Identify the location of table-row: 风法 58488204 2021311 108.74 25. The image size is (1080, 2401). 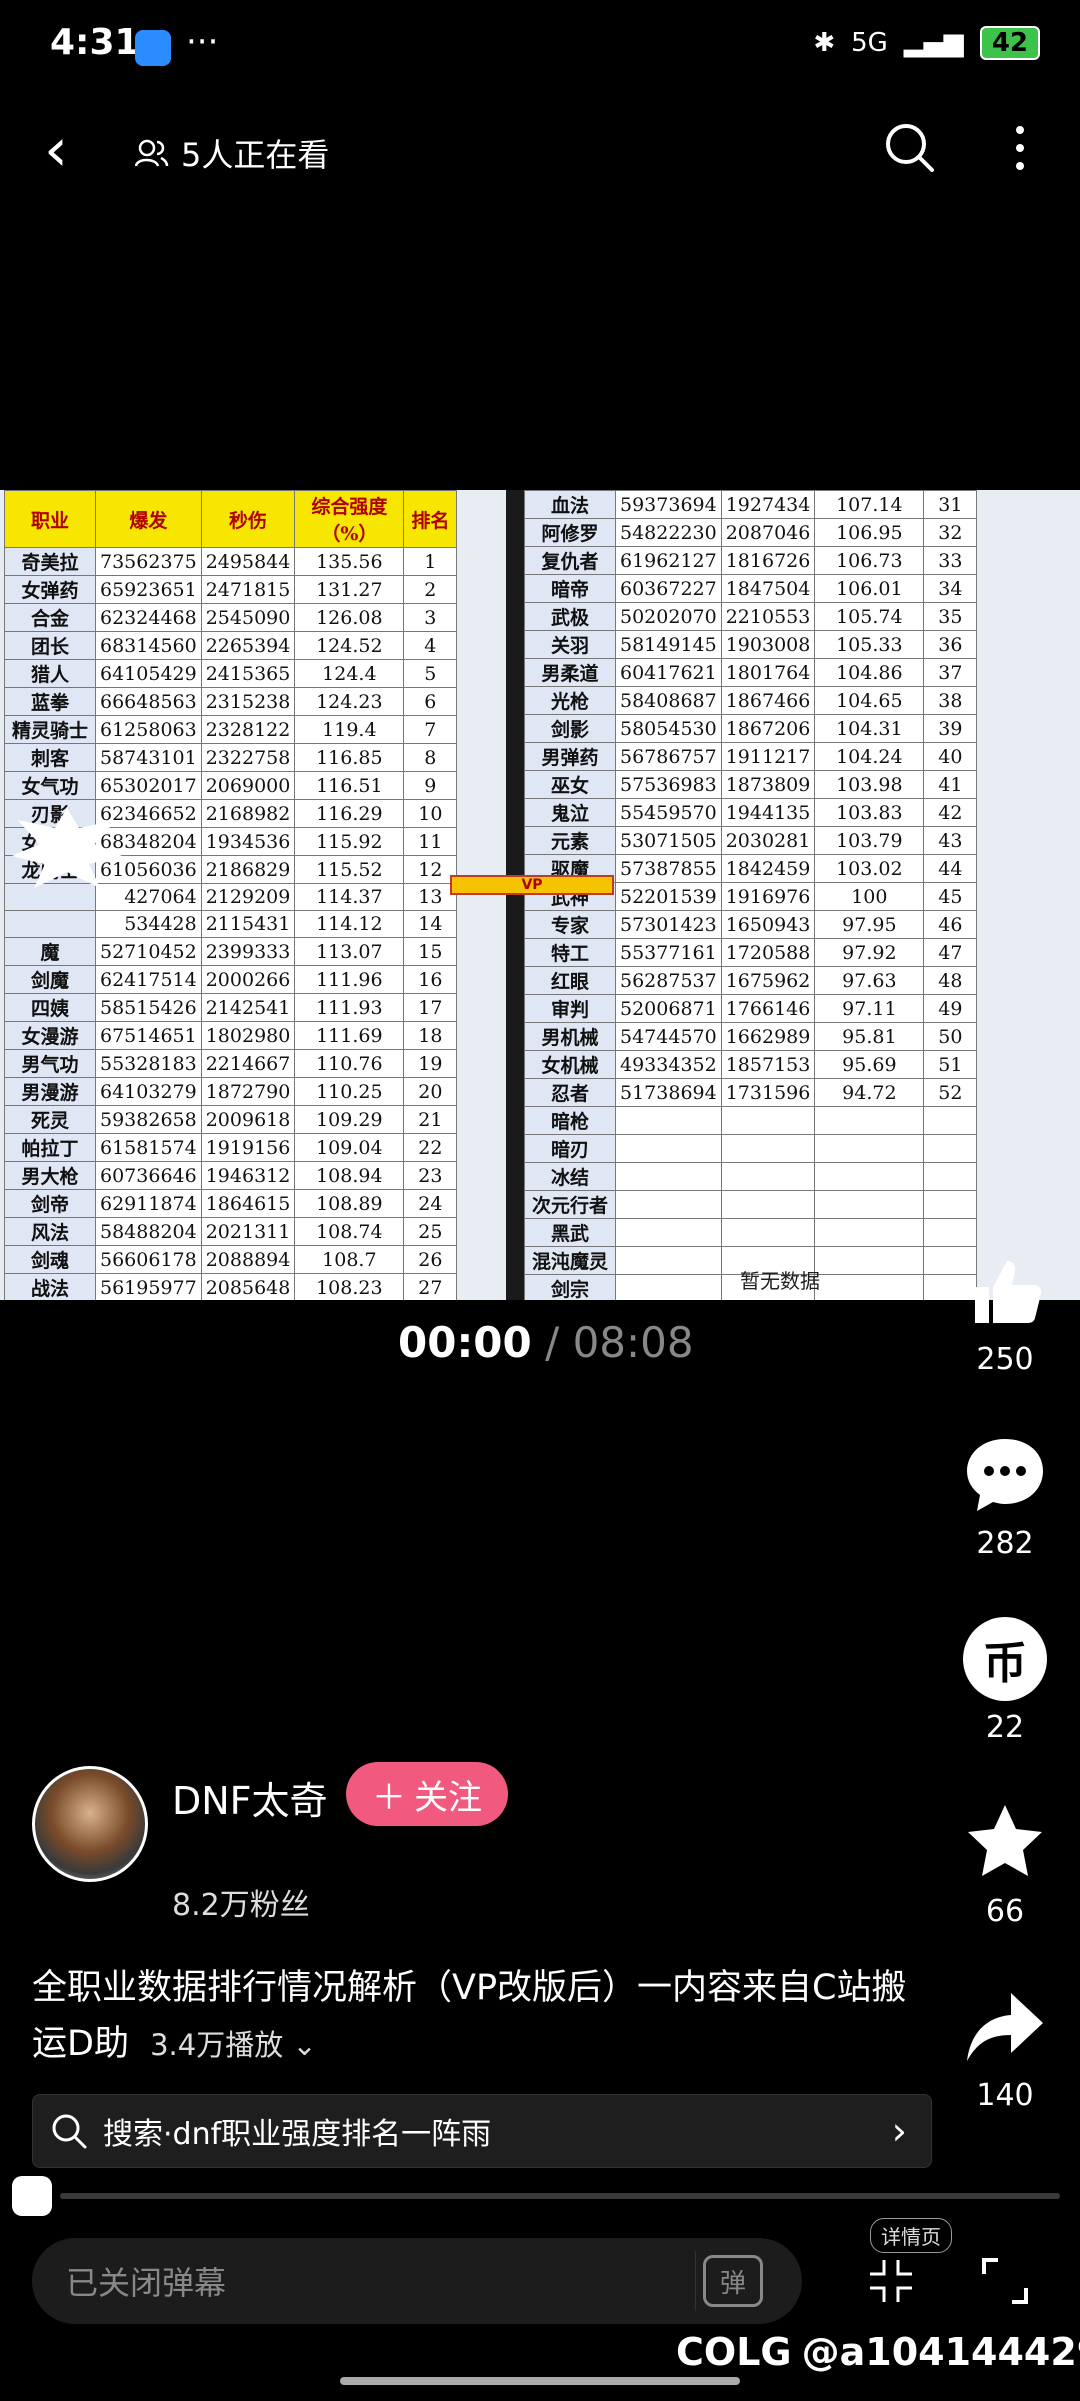
(231, 1231).